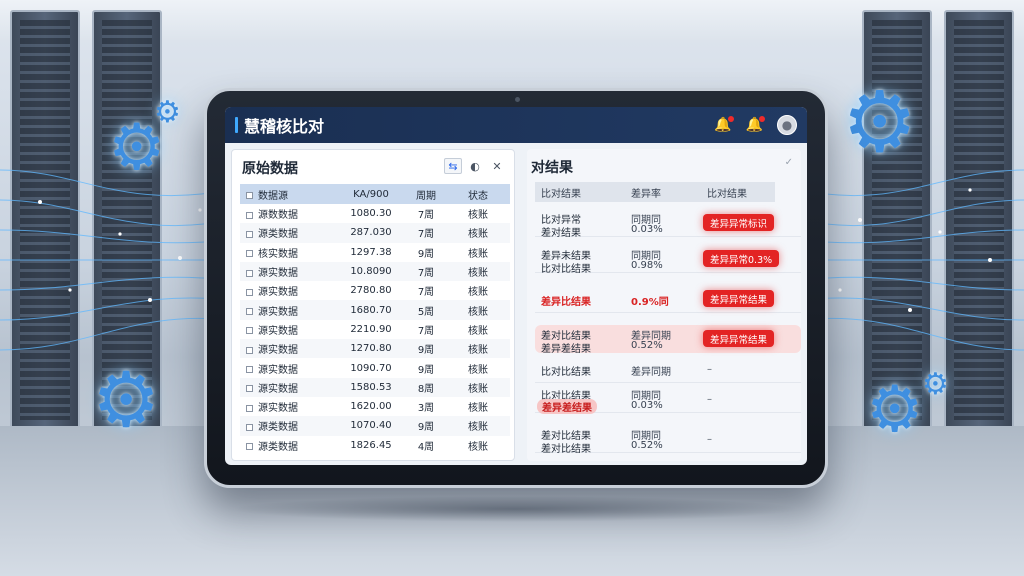  I want to click on table-header-row: 数据源 KA/900 周期 状态, so click(375, 194).